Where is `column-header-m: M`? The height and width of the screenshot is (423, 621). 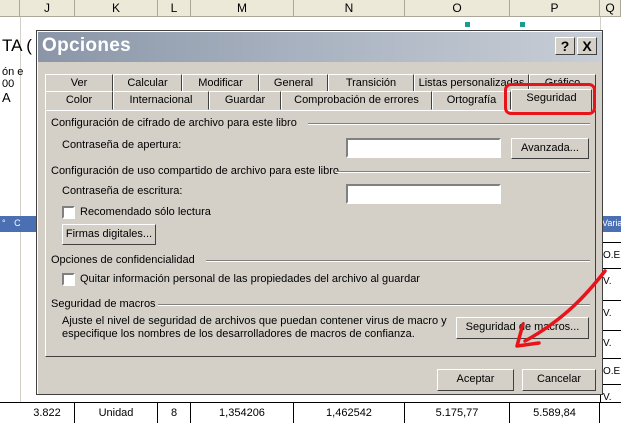
column-header-m: M is located at coordinates (242, 8).